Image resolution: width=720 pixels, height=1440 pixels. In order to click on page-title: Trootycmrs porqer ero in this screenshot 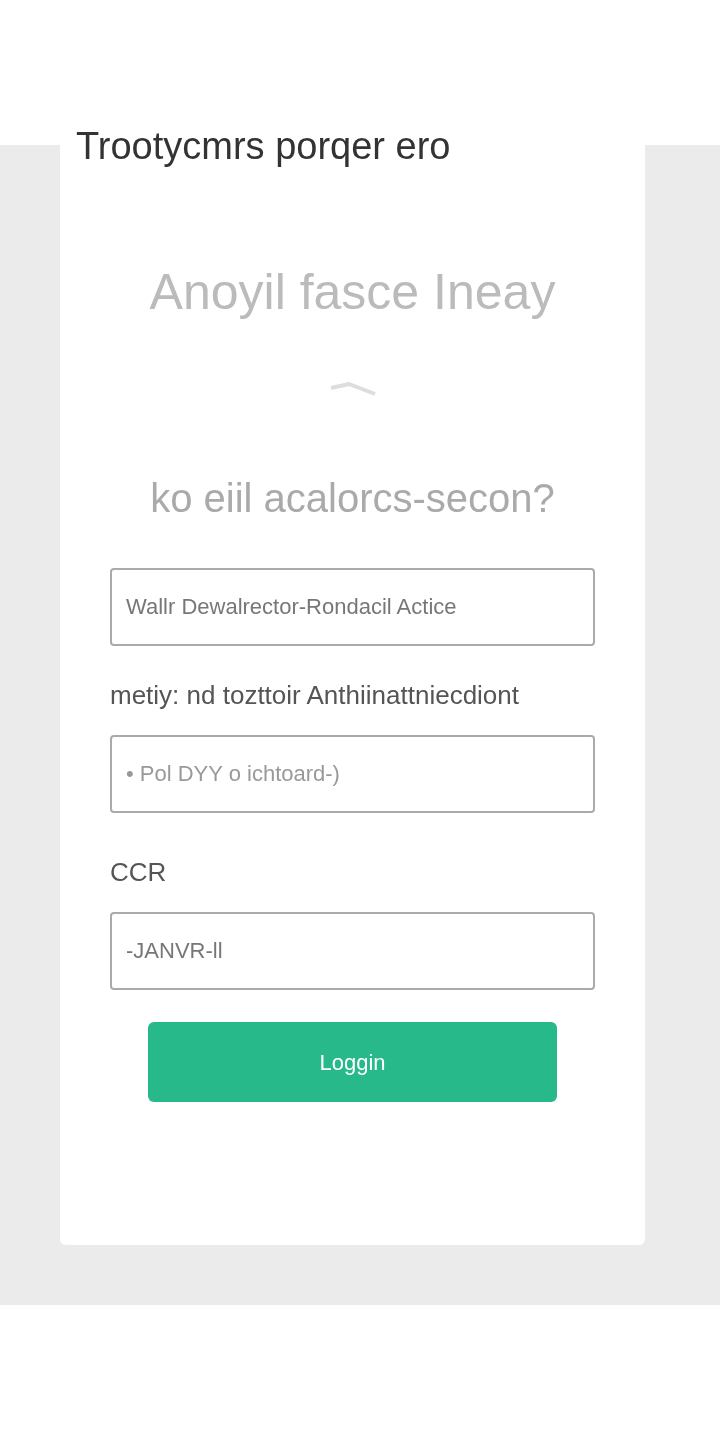, I will do `click(263, 146)`.